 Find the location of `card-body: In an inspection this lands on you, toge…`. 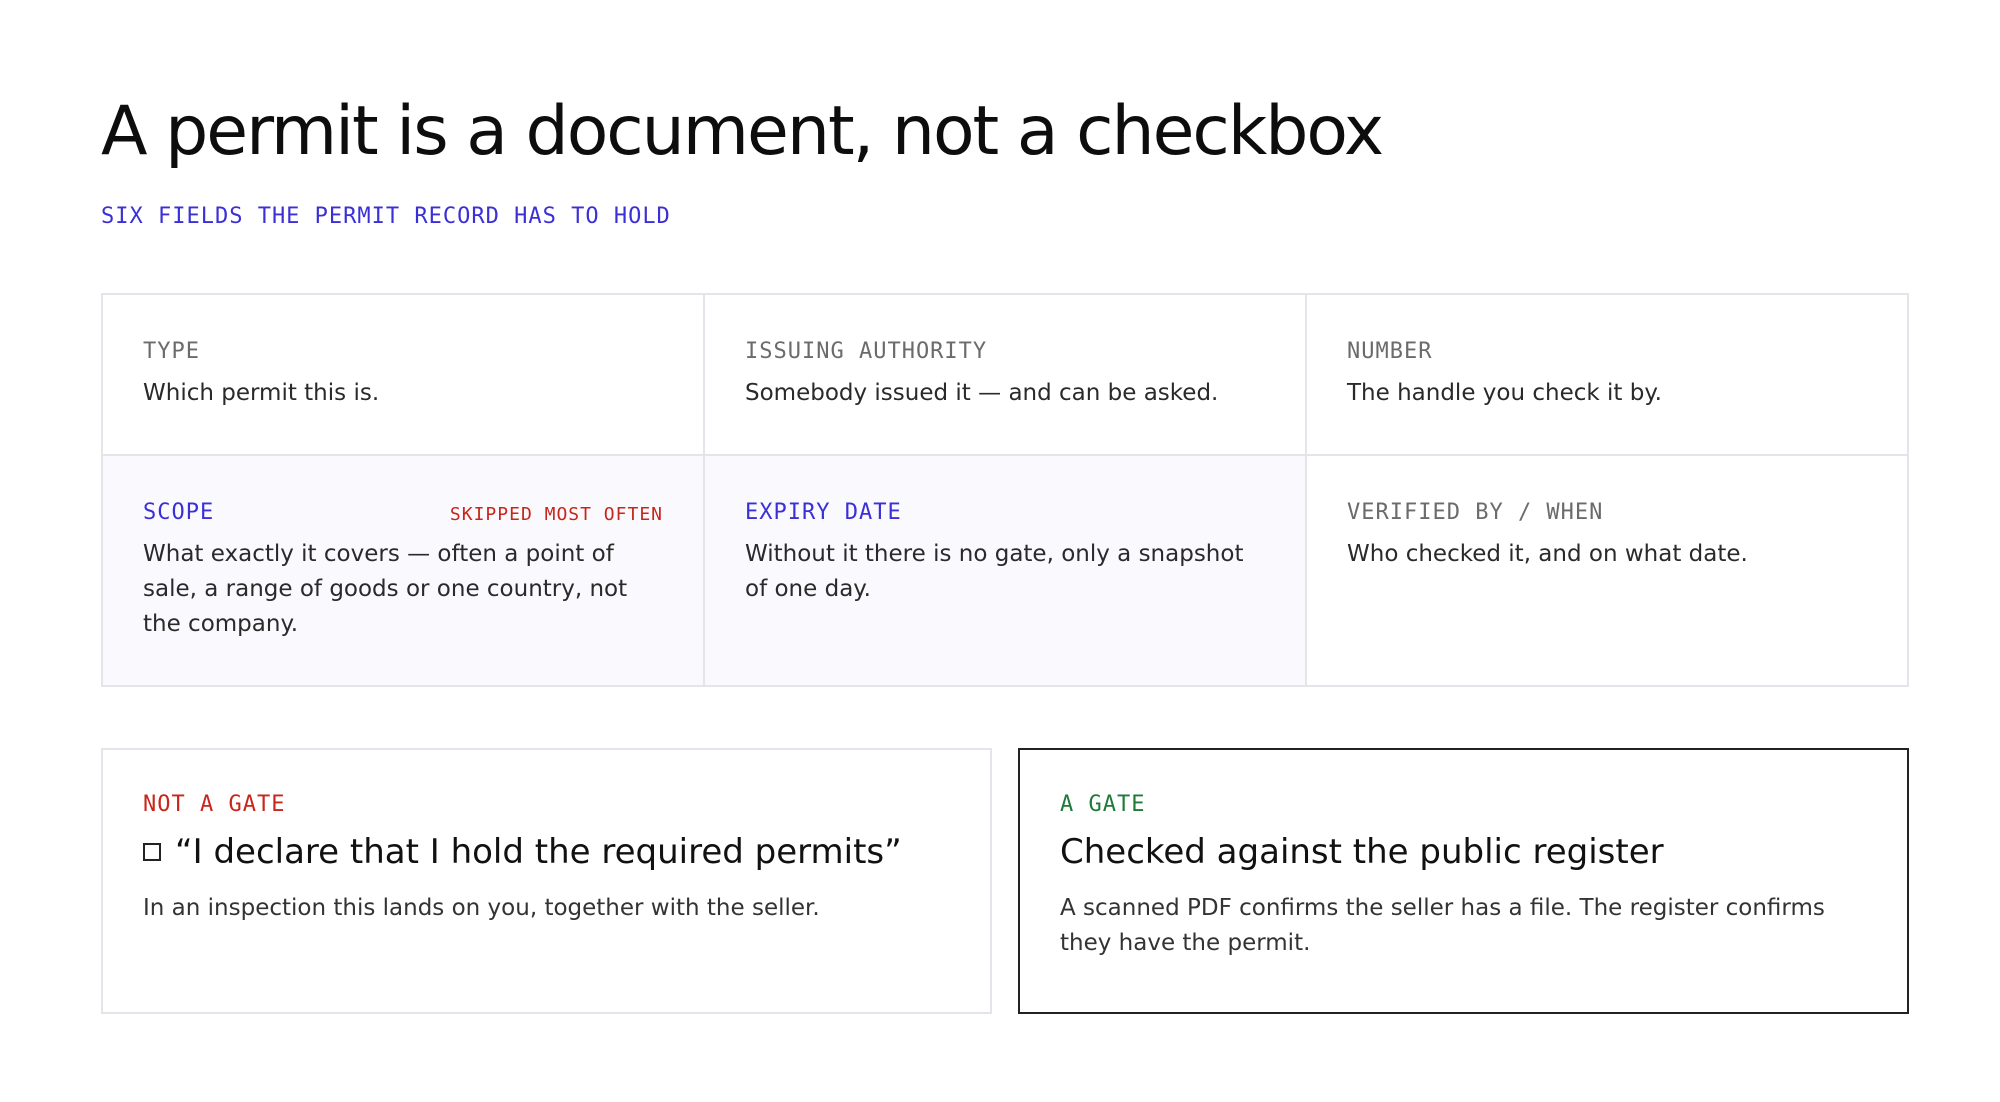

card-body: In an inspection this lands on you, toge… is located at coordinates (481, 908).